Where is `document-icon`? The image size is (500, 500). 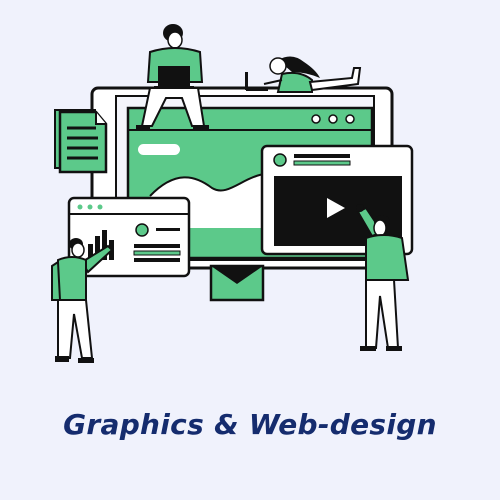 document-icon is located at coordinates (81, 141).